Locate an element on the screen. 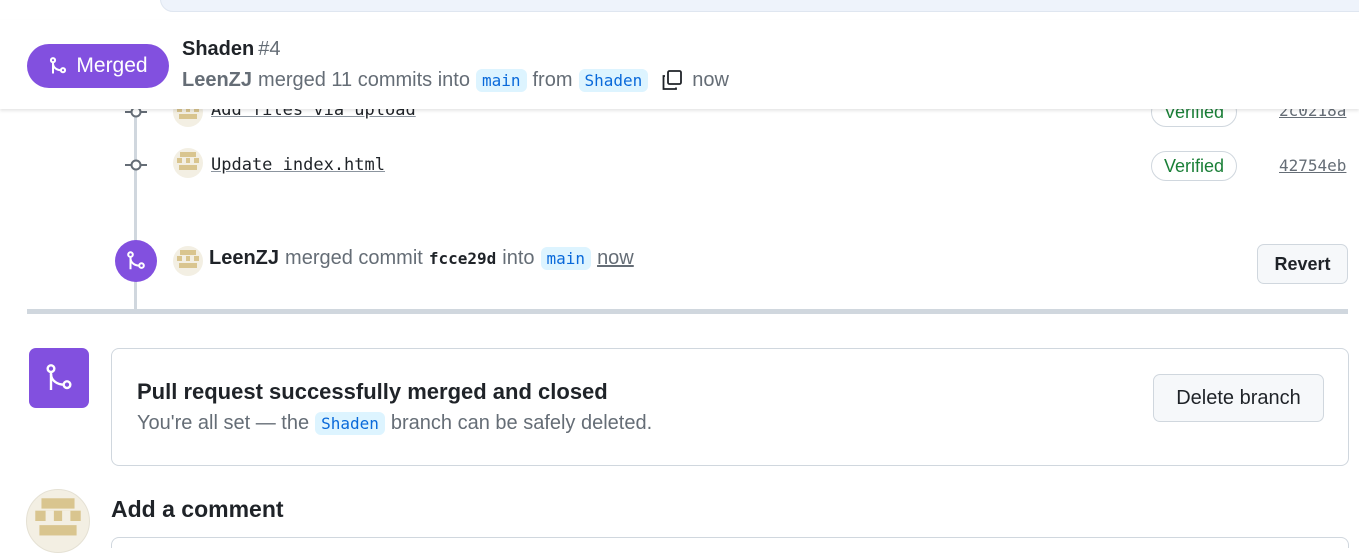 The image size is (1359, 553). pr-title: Shaden #4 is located at coordinates (231, 49).